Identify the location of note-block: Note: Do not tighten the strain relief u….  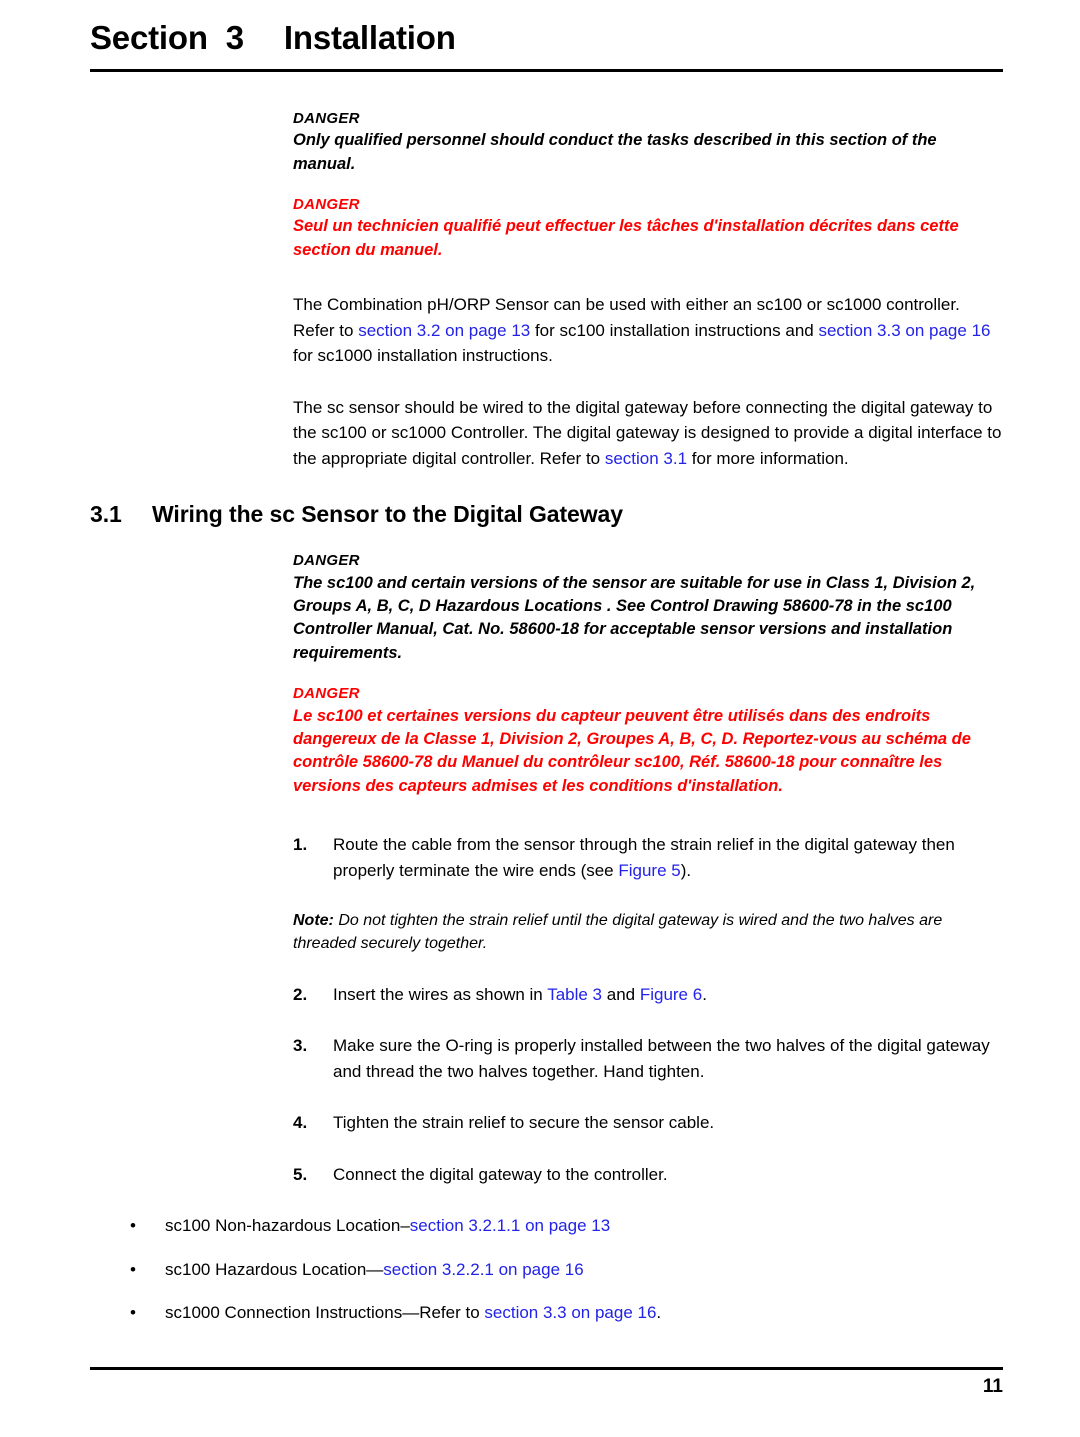
(648, 932).